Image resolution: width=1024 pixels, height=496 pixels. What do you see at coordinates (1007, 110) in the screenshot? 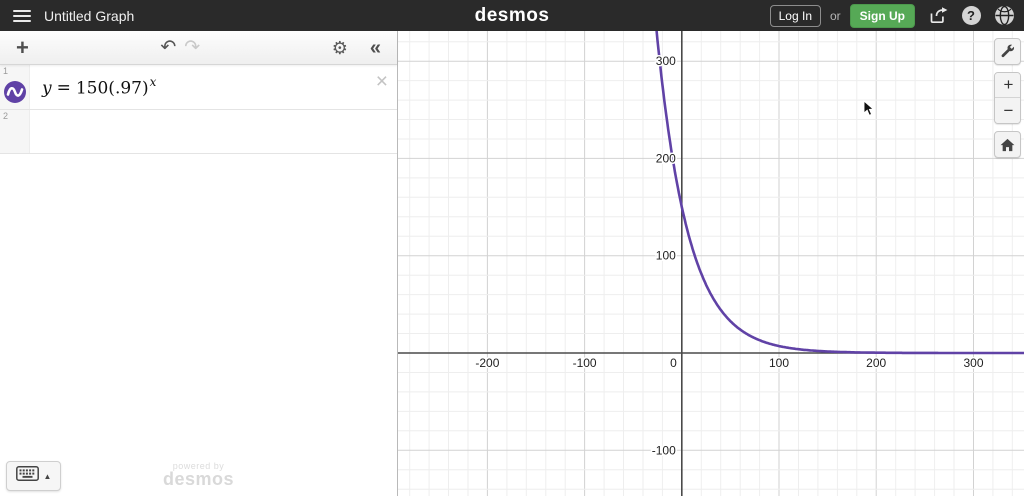
I see `zoom-out-button: −` at bounding box center [1007, 110].